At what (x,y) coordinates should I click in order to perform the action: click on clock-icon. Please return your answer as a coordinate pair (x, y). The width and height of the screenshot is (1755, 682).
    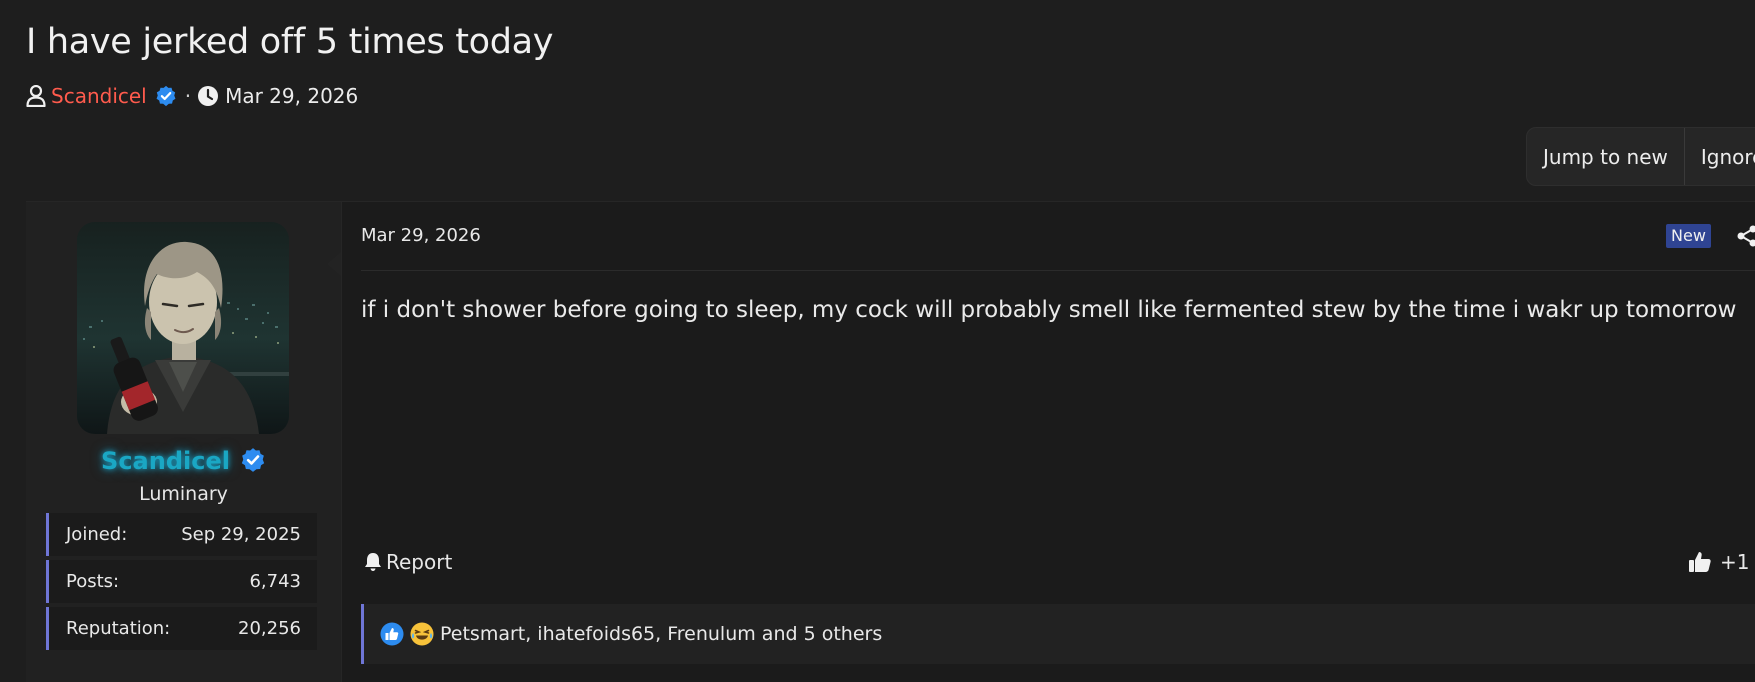
    Looking at the image, I should click on (208, 96).